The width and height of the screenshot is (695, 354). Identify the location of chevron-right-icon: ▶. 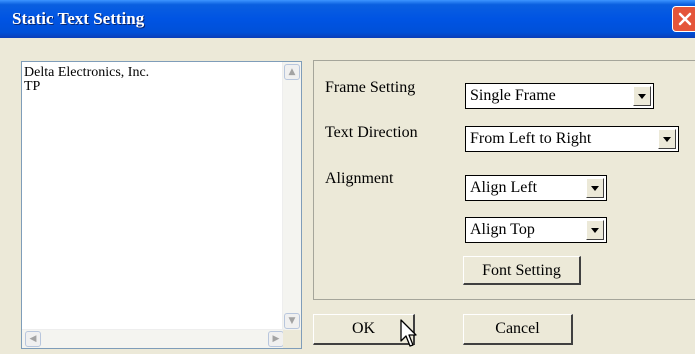
(276, 339).